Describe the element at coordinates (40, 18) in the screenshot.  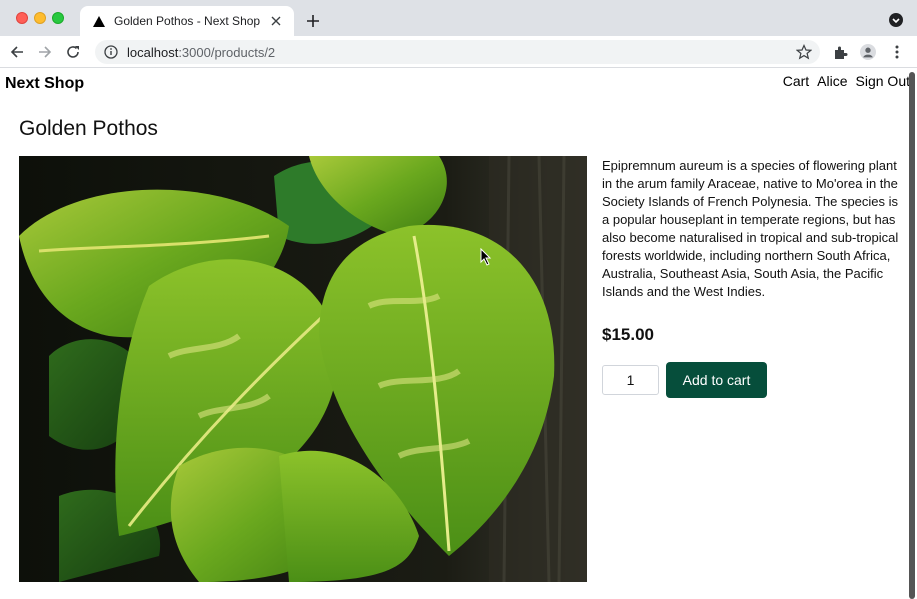
I see `minimize-window-button` at that location.